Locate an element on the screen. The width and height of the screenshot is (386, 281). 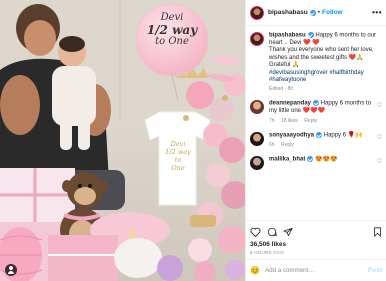
comment-time: 6h is located at coordinates (272, 144).